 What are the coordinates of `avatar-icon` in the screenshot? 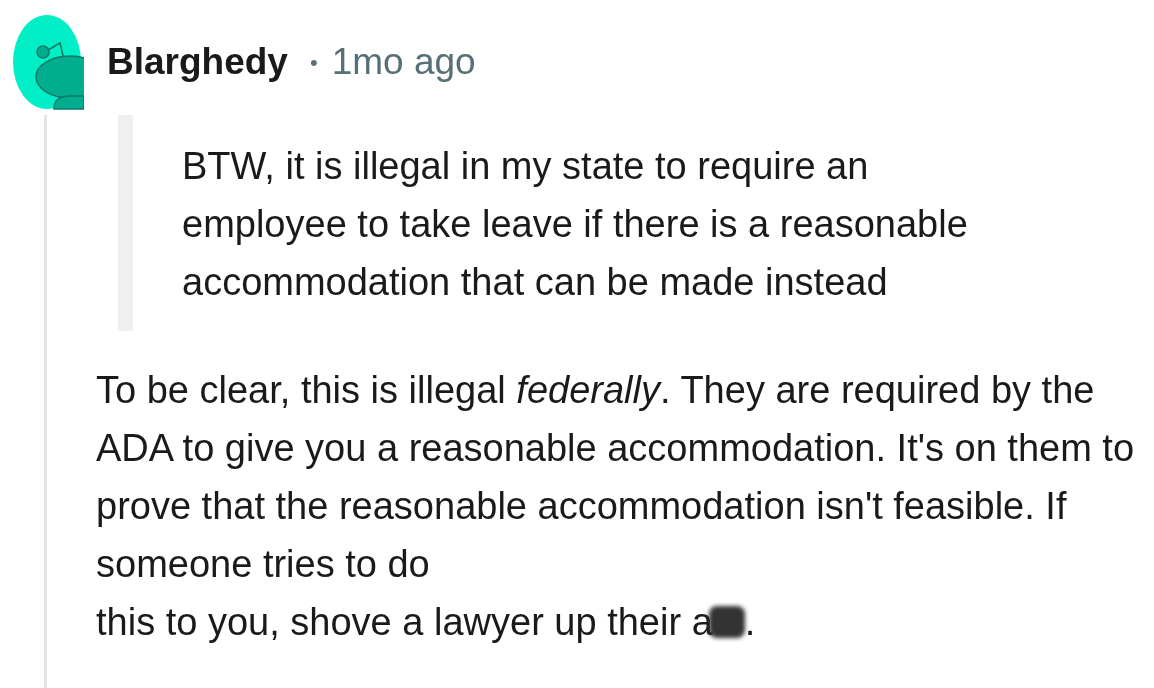 It's located at (47, 62).